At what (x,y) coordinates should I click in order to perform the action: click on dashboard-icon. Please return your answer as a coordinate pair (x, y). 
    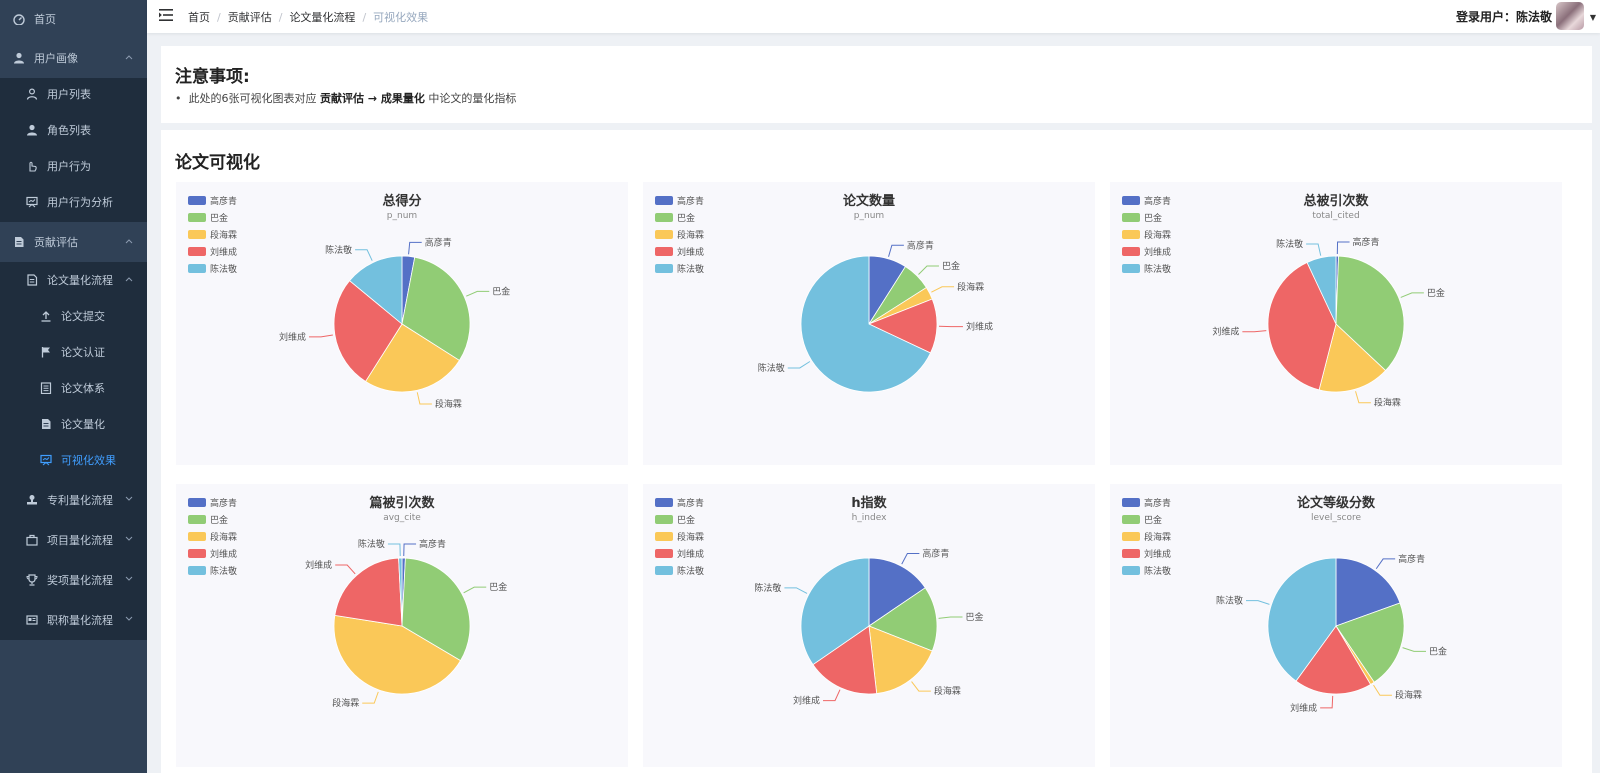
    Looking at the image, I should click on (19, 19).